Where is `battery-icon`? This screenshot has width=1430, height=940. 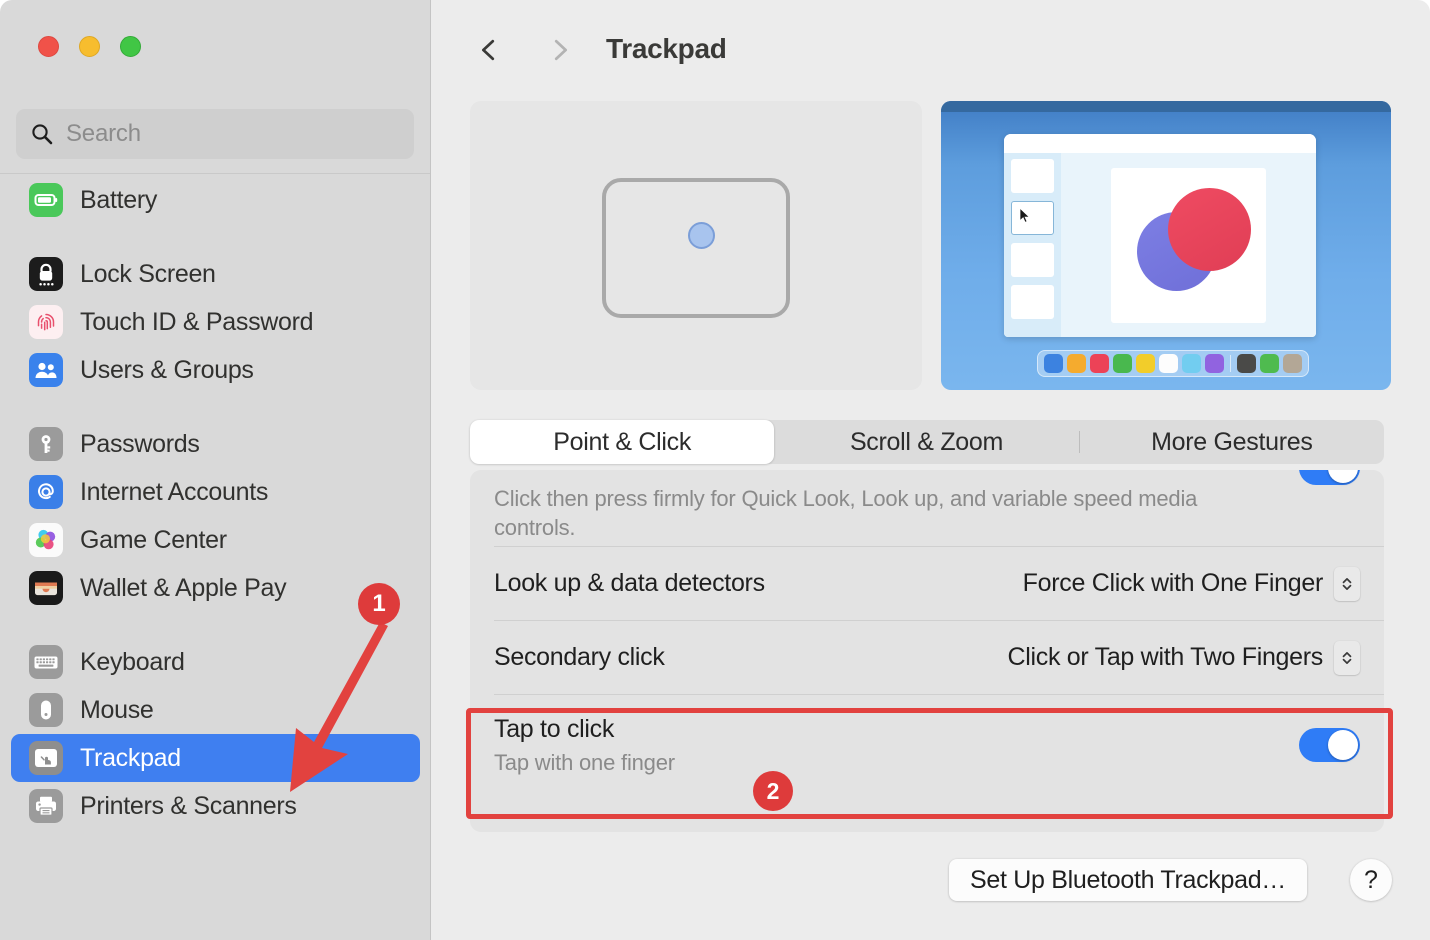
battery-icon is located at coordinates (46, 200).